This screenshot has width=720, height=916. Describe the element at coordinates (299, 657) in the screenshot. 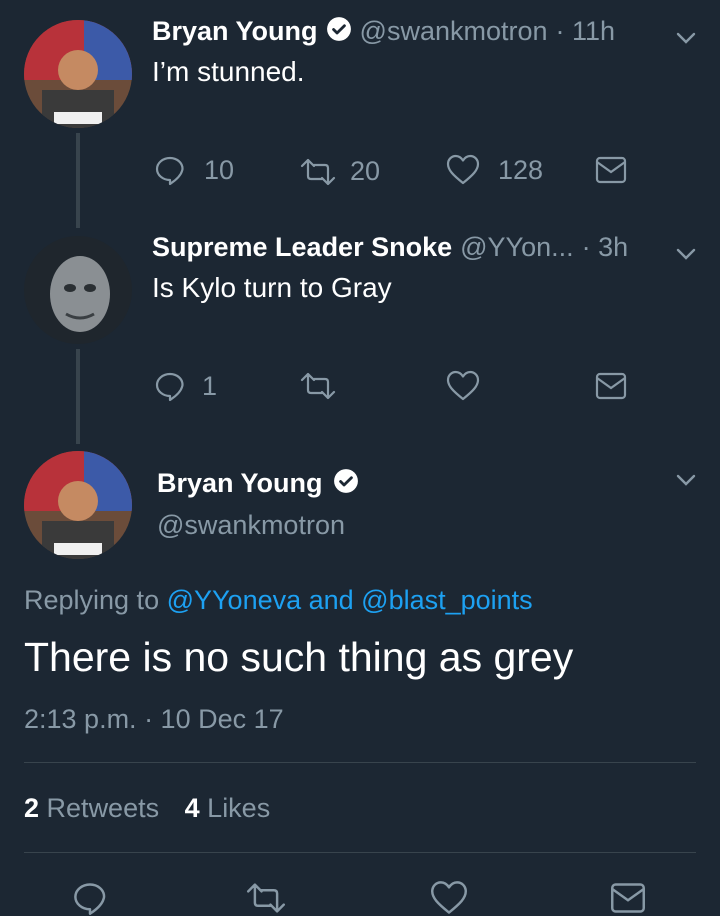

I see `main-tweet-text: There is no such thing as grey` at that location.